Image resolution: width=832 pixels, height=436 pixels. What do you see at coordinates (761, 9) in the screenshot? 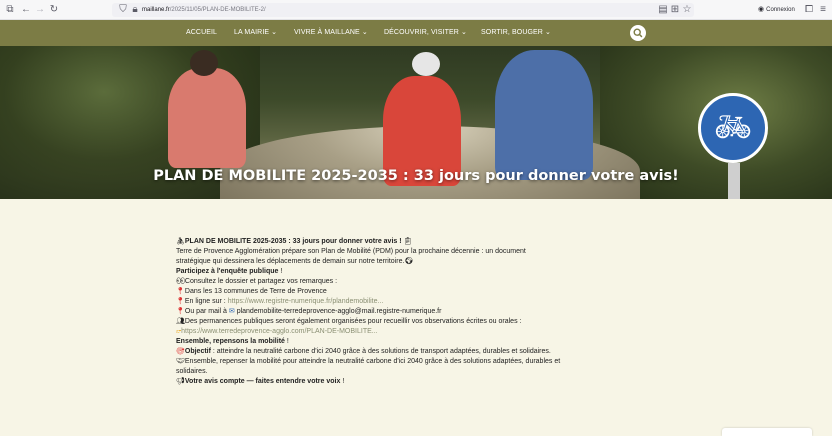
I see `account-icon: ◉` at bounding box center [761, 9].